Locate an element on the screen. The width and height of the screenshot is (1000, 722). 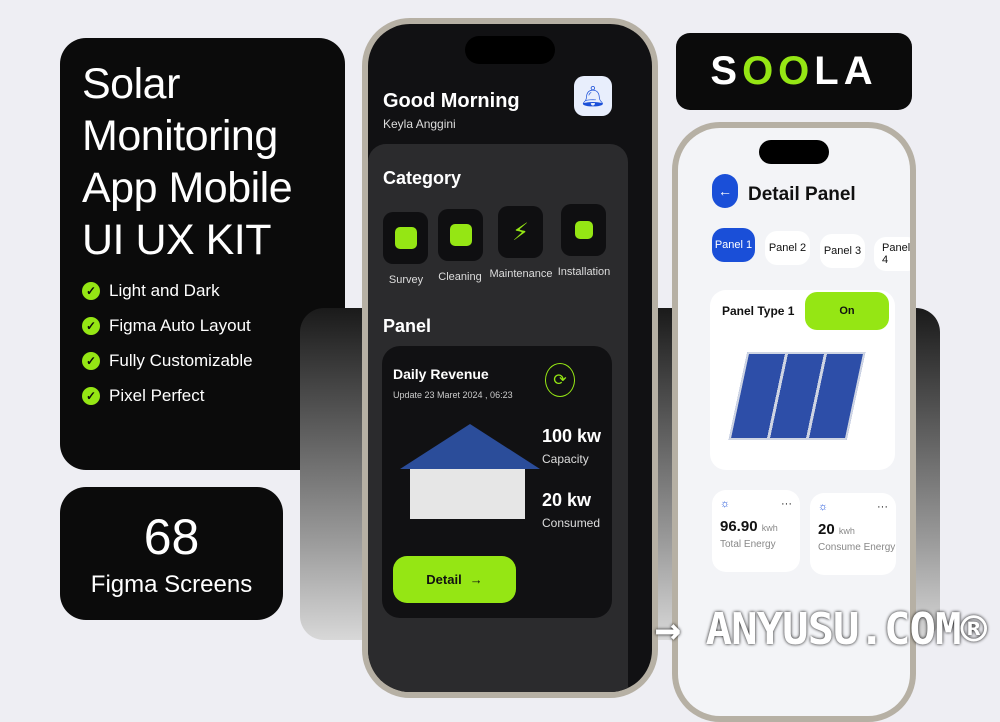
battery-charging-icon is located at coordinates (583, 230).